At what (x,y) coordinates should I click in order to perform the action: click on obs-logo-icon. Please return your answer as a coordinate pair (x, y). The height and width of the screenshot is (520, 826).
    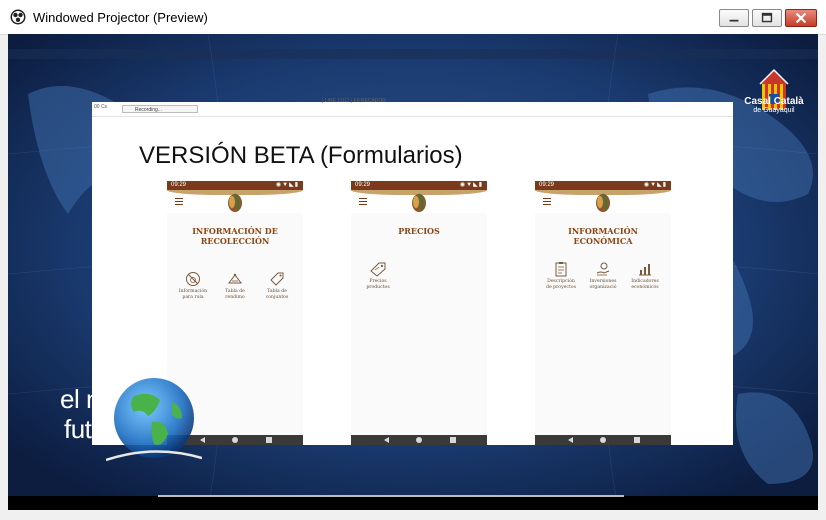
    Looking at the image, I should click on (18, 17).